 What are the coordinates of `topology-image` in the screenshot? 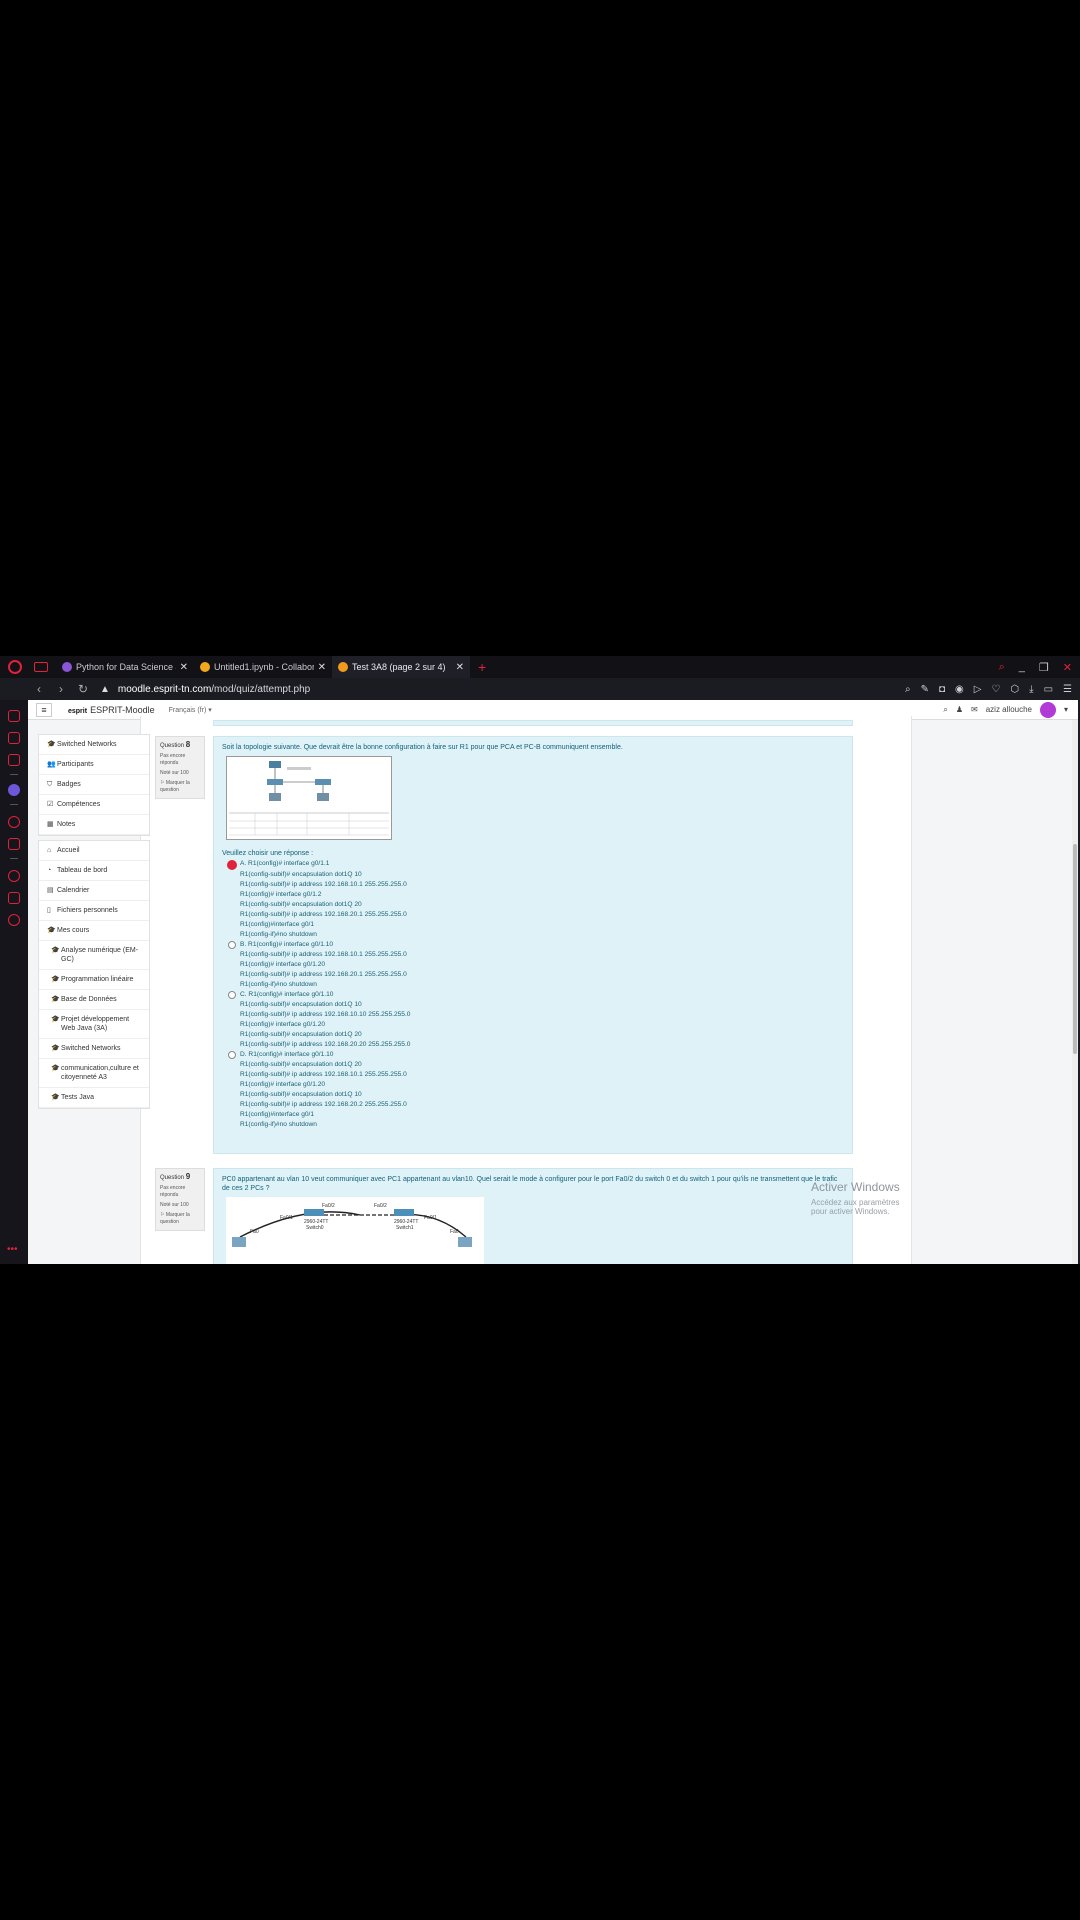 It's located at (309, 798).